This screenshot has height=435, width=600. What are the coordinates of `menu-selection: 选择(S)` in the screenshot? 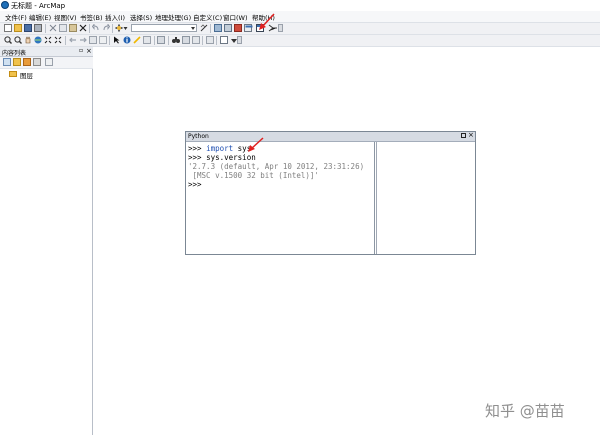 It's located at (141, 17).